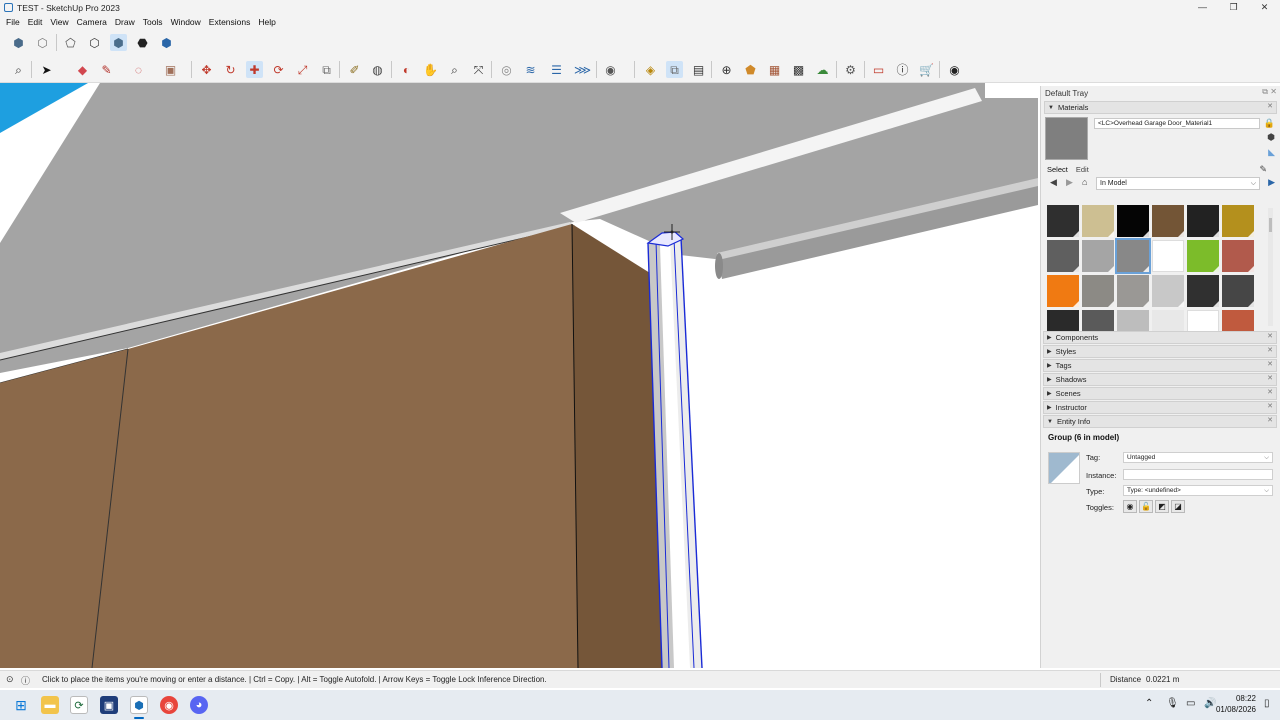 The width and height of the screenshot is (1280, 720). Describe the element at coordinates (1082, 169) in the screenshot. I see `tab-edit: Edit` at that location.